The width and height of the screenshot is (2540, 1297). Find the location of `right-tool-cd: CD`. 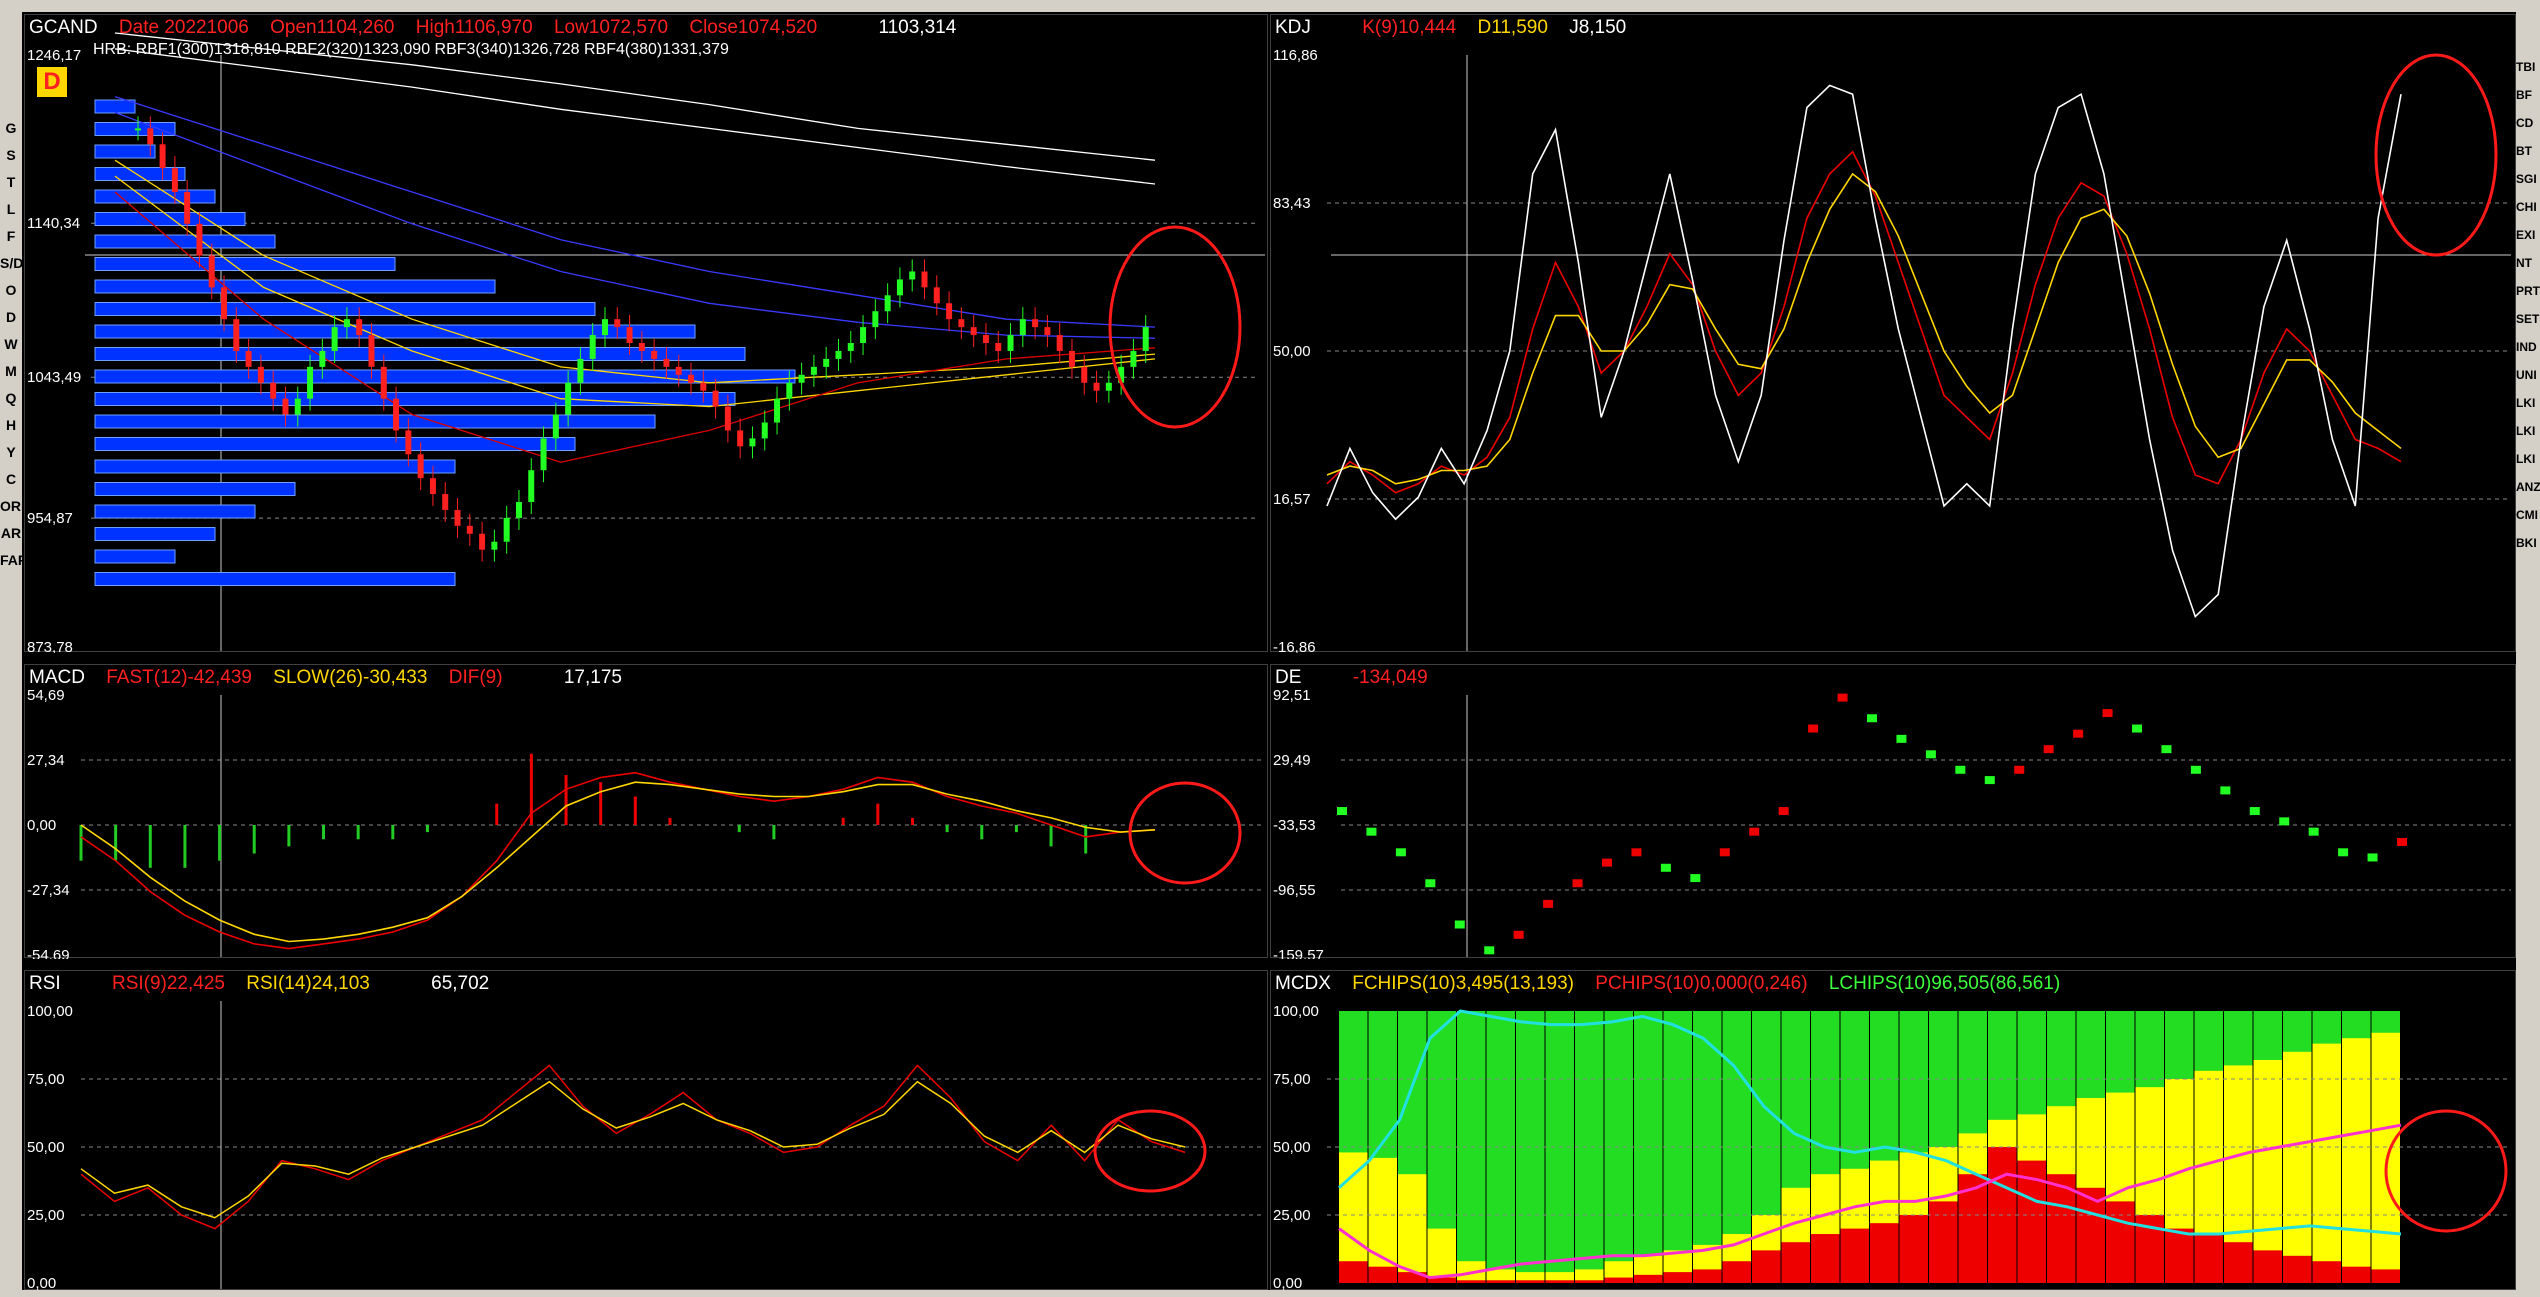

right-tool-cd: CD is located at coordinates (2528, 123).